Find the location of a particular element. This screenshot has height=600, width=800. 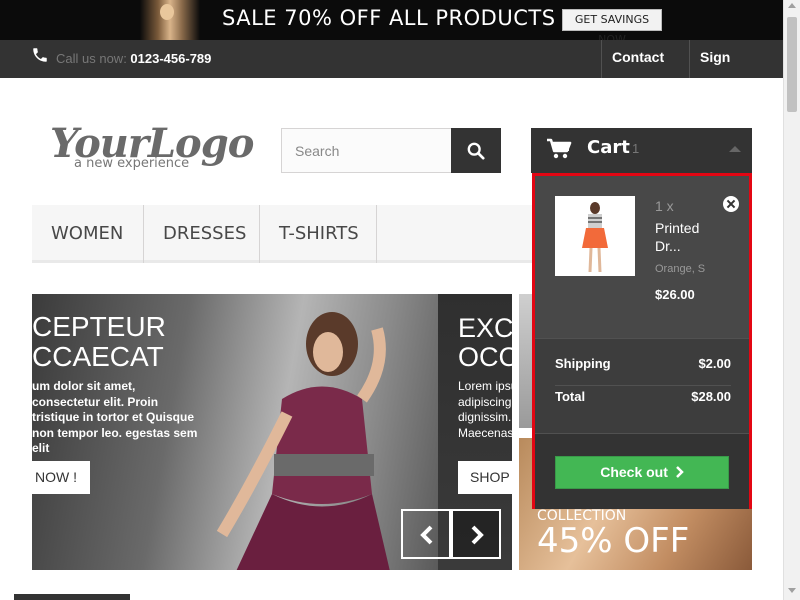

cart-actions: Check out is located at coordinates (642, 471).